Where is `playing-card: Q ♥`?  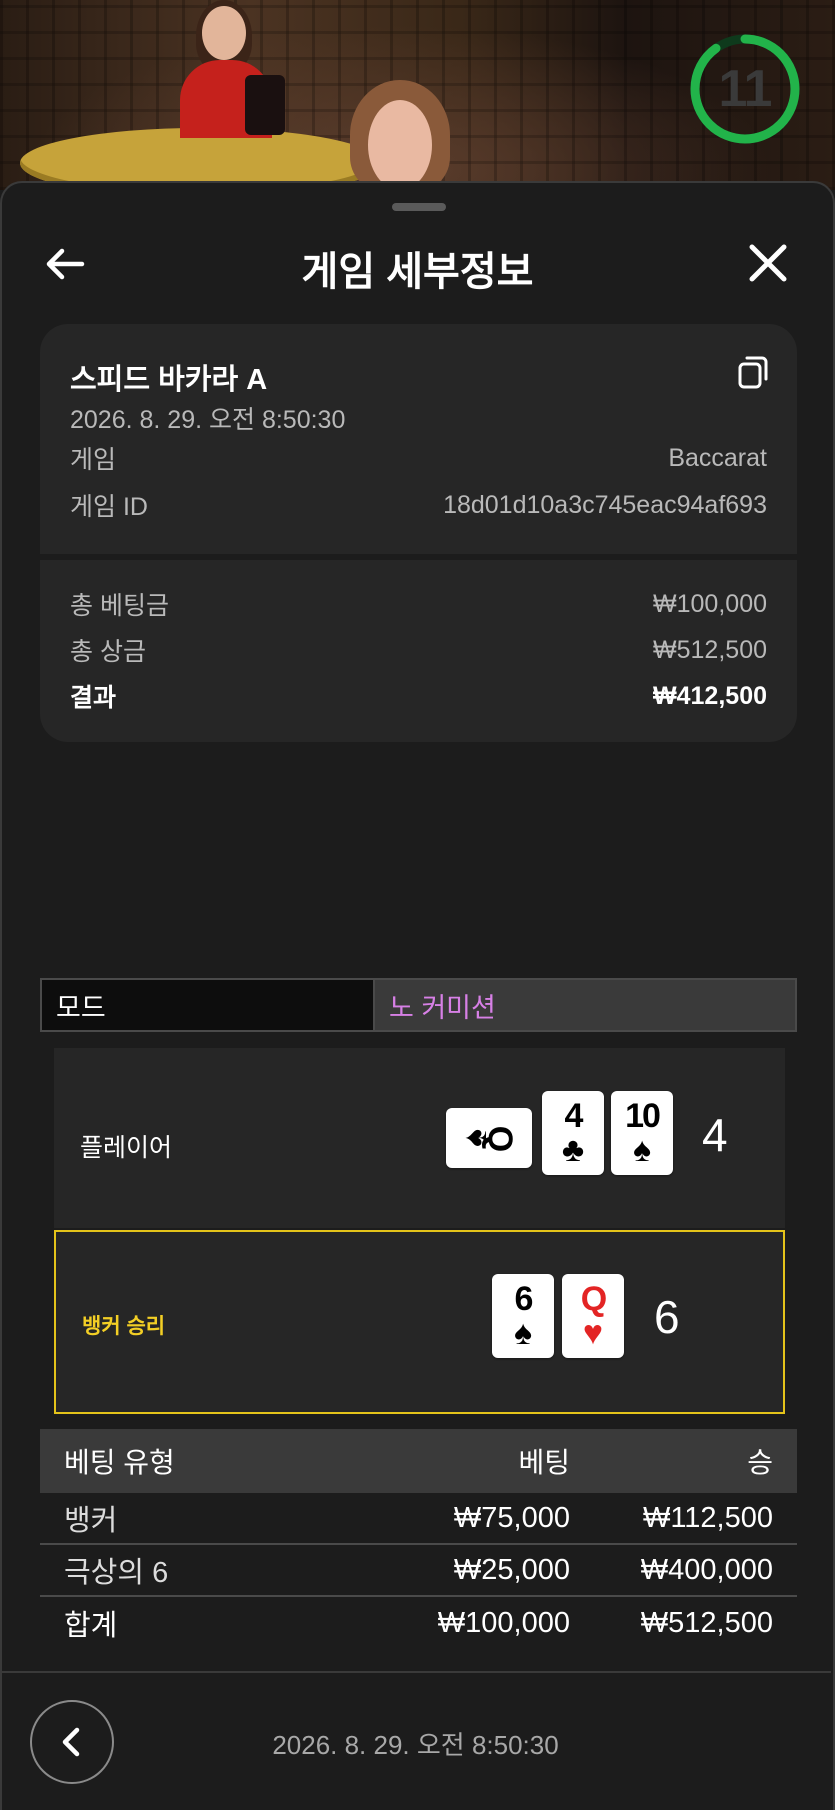 playing-card: Q ♥ is located at coordinates (593, 1316).